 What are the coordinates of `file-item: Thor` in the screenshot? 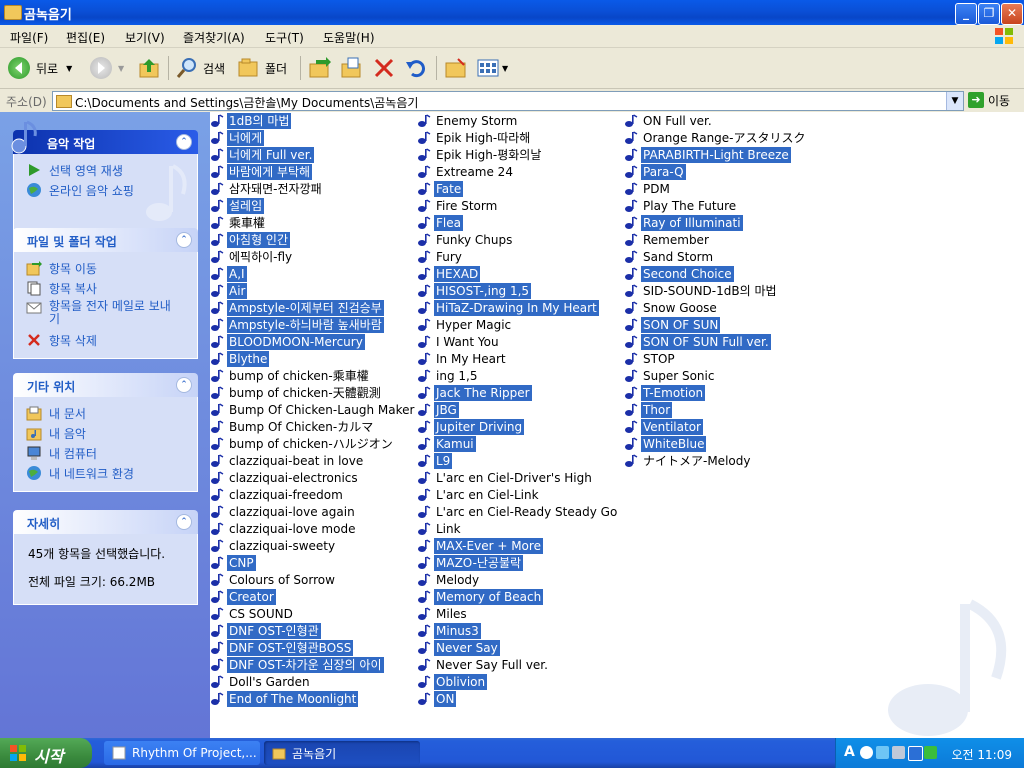 It's located at (716, 409).